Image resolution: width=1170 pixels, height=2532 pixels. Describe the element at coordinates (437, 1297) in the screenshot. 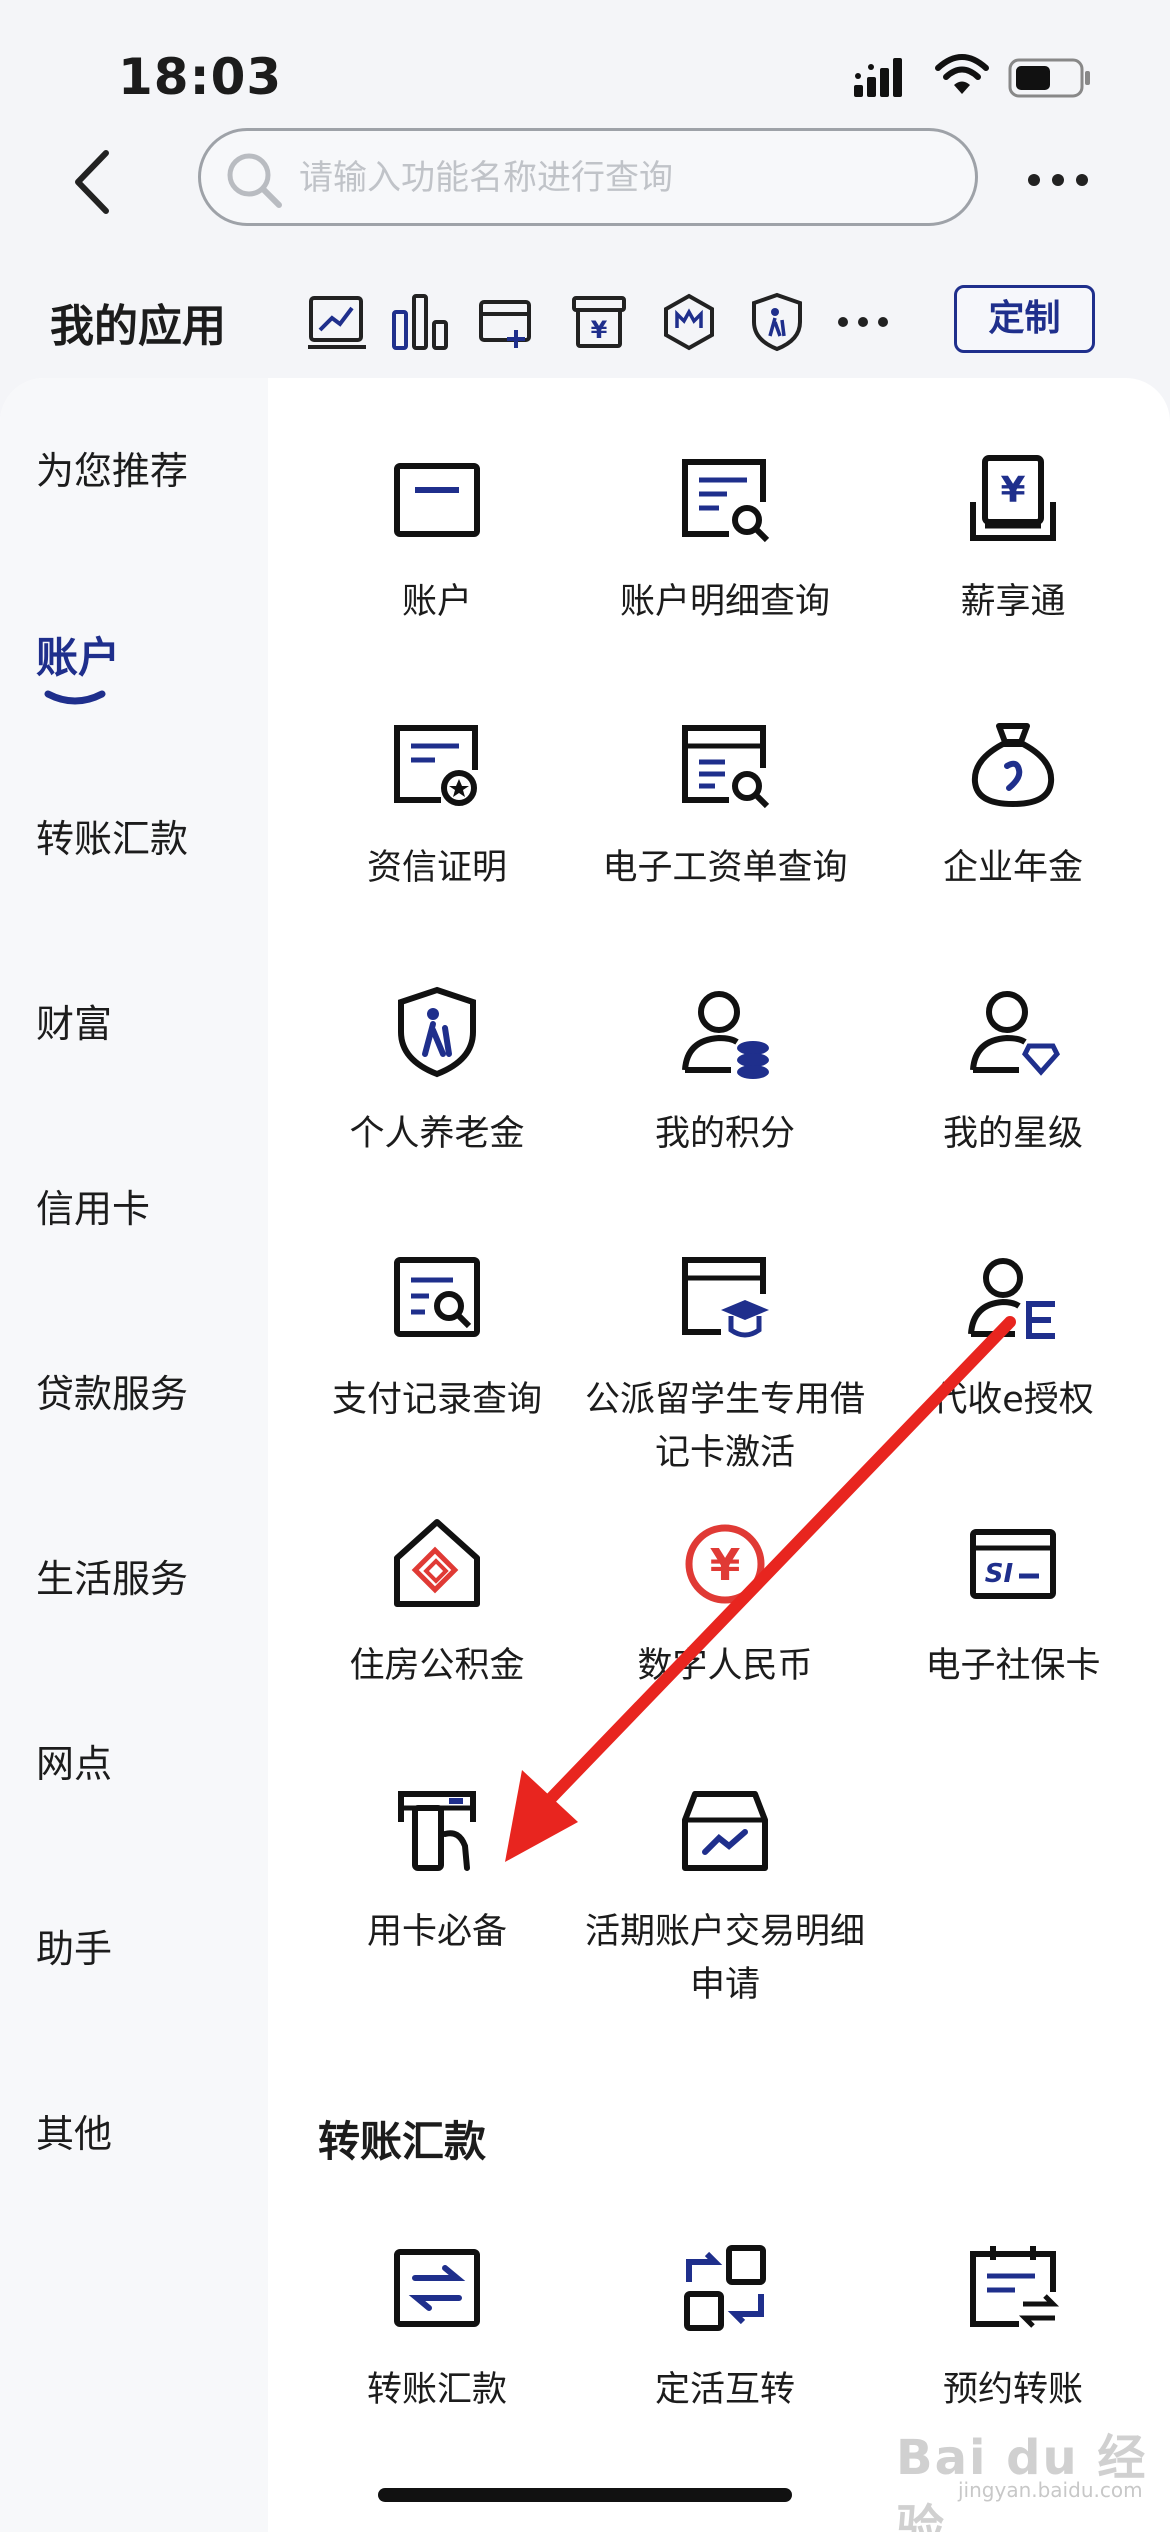

I see `payment-record-search-icon` at that location.